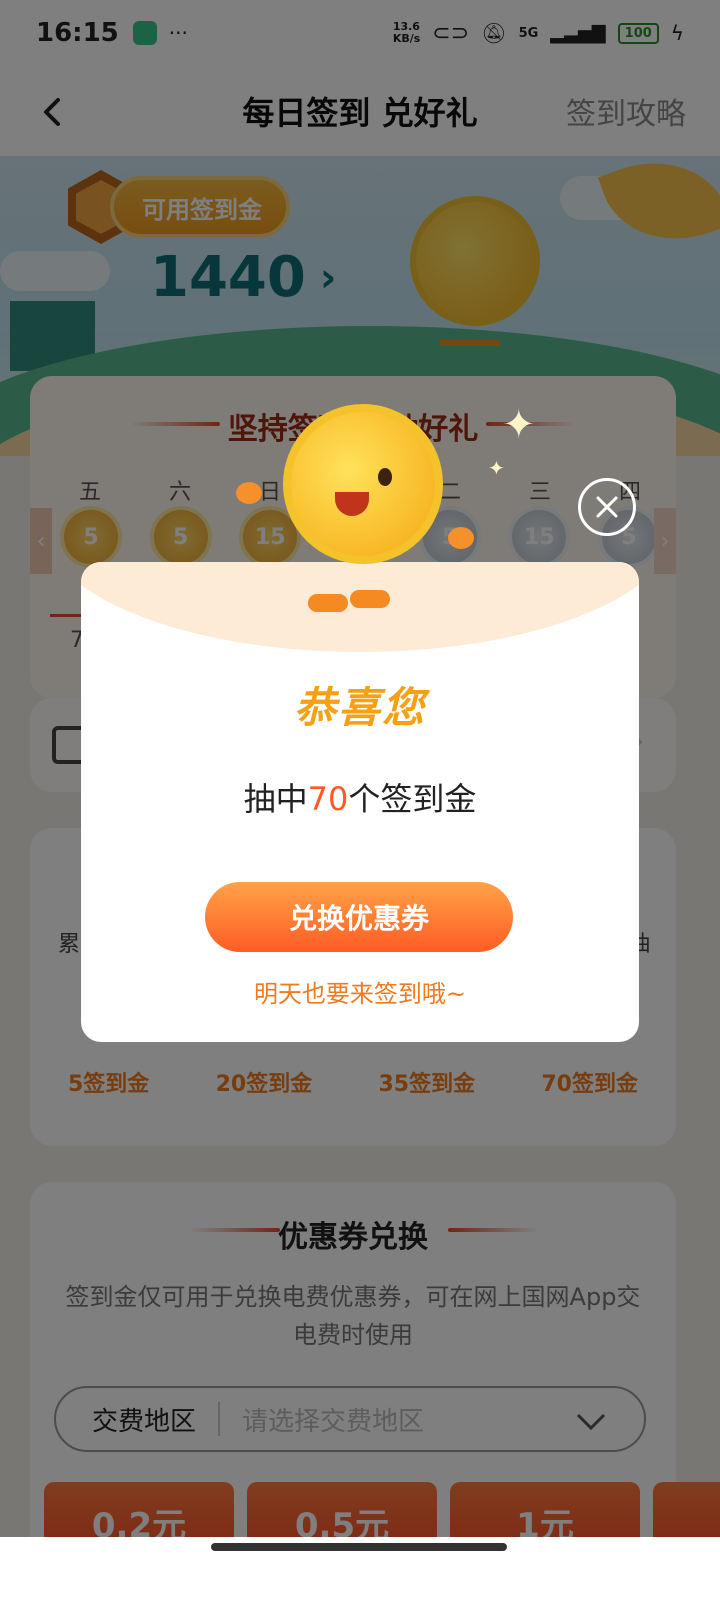 Image resolution: width=720 pixels, height=1601 pixels. Describe the element at coordinates (359, 917) in the screenshot. I see `redeem-coupon-button: 兑换优惠券` at that location.